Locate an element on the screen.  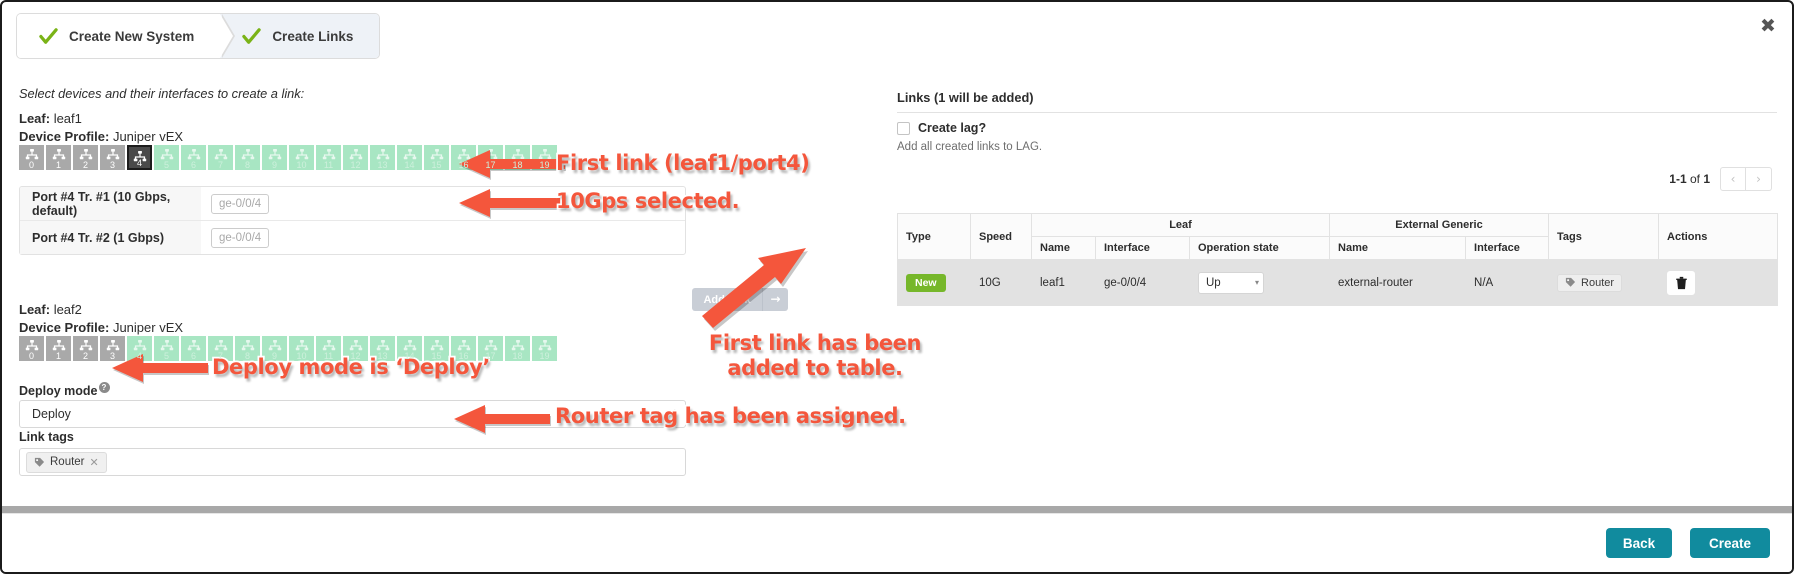
tab-create-links: Create Links is located at coordinates (300, 36).